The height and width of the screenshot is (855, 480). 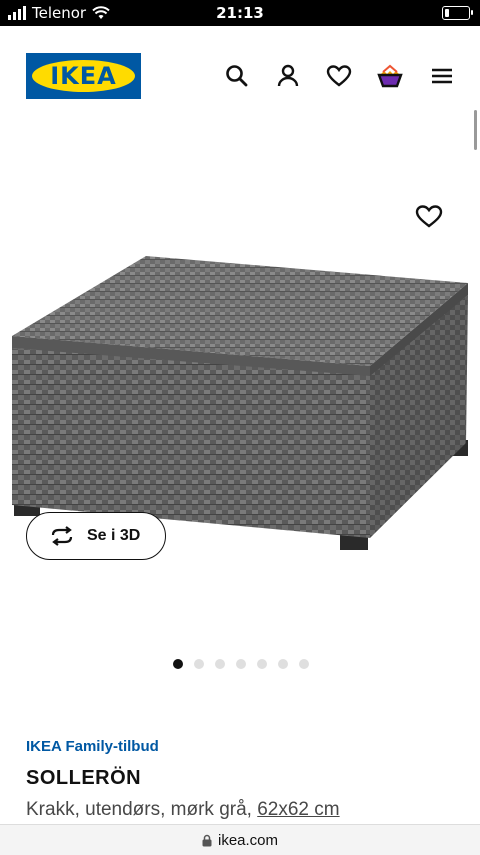 I want to click on product-size-link: 62x62 cm, so click(x=298, y=809).